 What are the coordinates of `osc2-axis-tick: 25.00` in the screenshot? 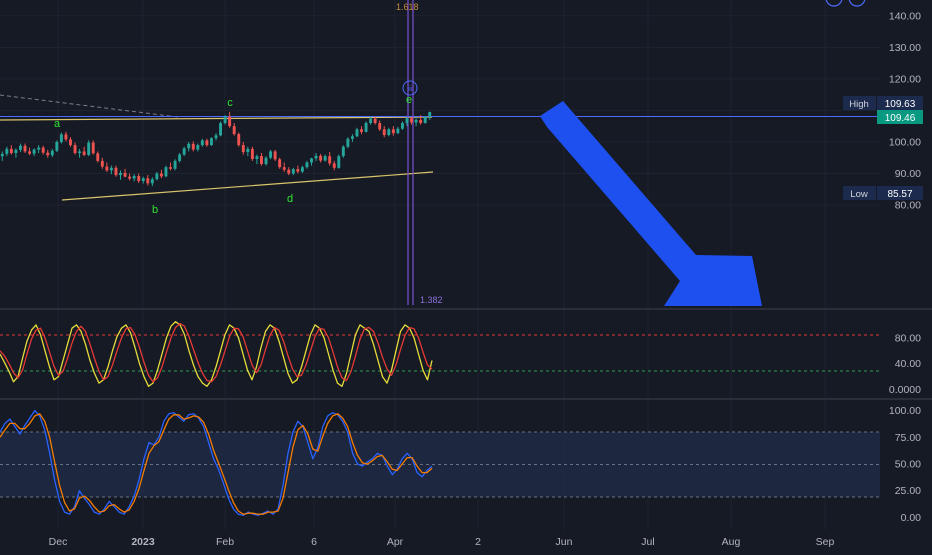 It's located at (908, 491).